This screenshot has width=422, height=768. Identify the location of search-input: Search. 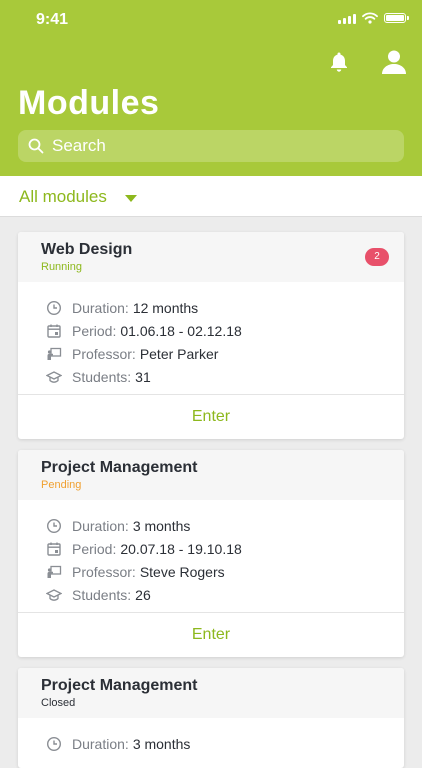
(211, 146).